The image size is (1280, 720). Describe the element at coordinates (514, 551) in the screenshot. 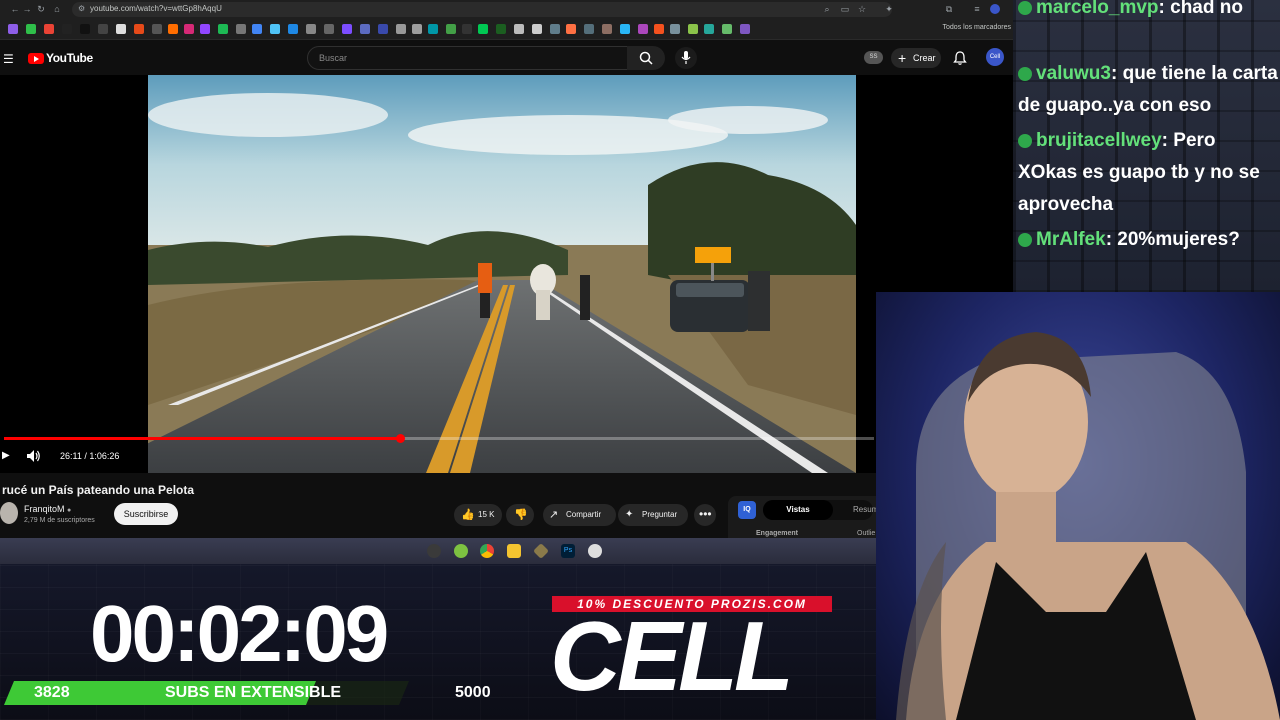

I see `file-explorer-icon` at that location.